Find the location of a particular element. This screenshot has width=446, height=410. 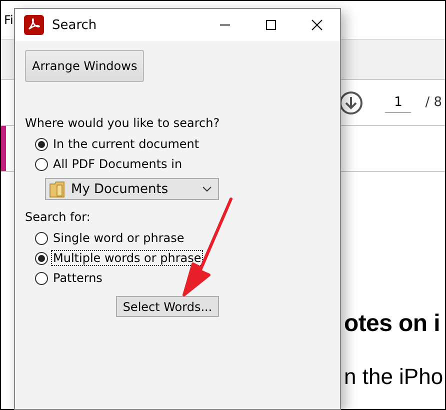

page-total: / 8 is located at coordinates (433, 102).